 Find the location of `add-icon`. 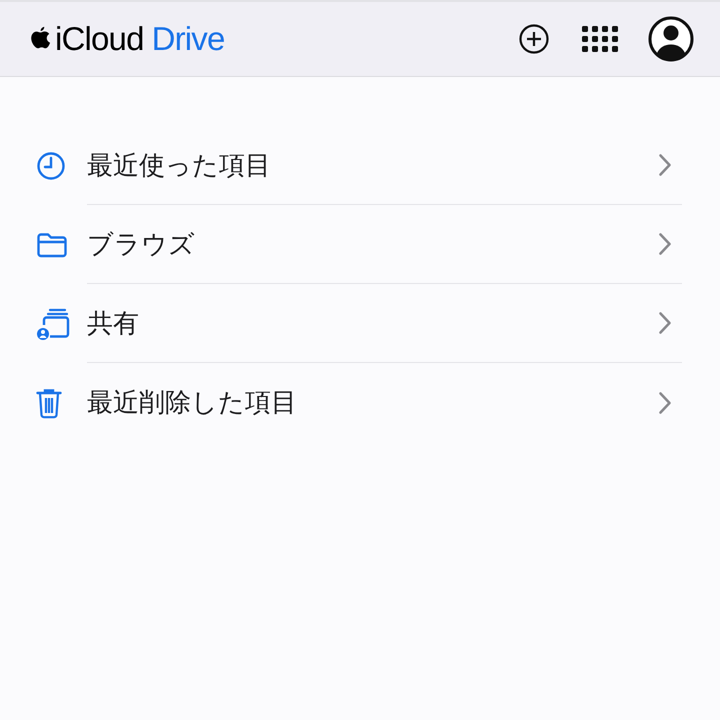

add-icon is located at coordinates (534, 39).